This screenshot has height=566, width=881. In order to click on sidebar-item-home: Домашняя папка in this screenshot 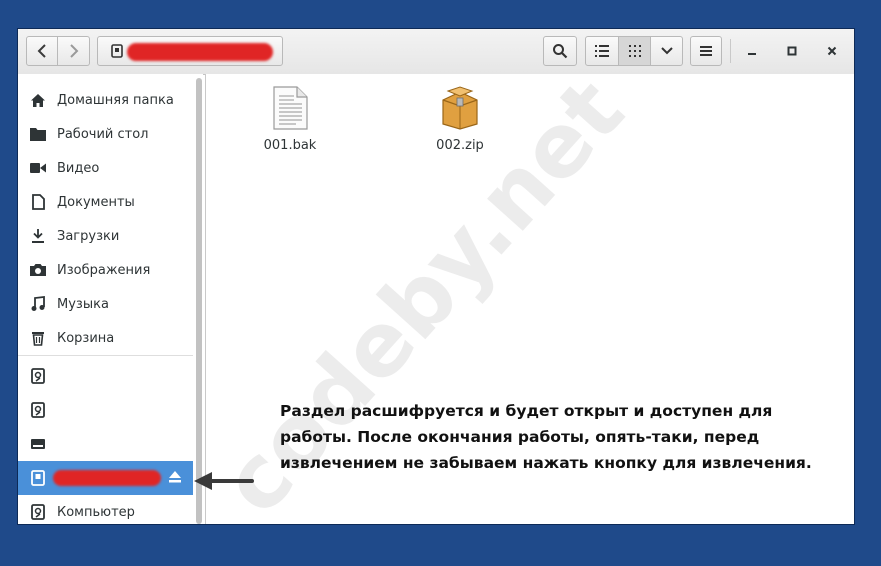, I will do `click(105, 100)`.